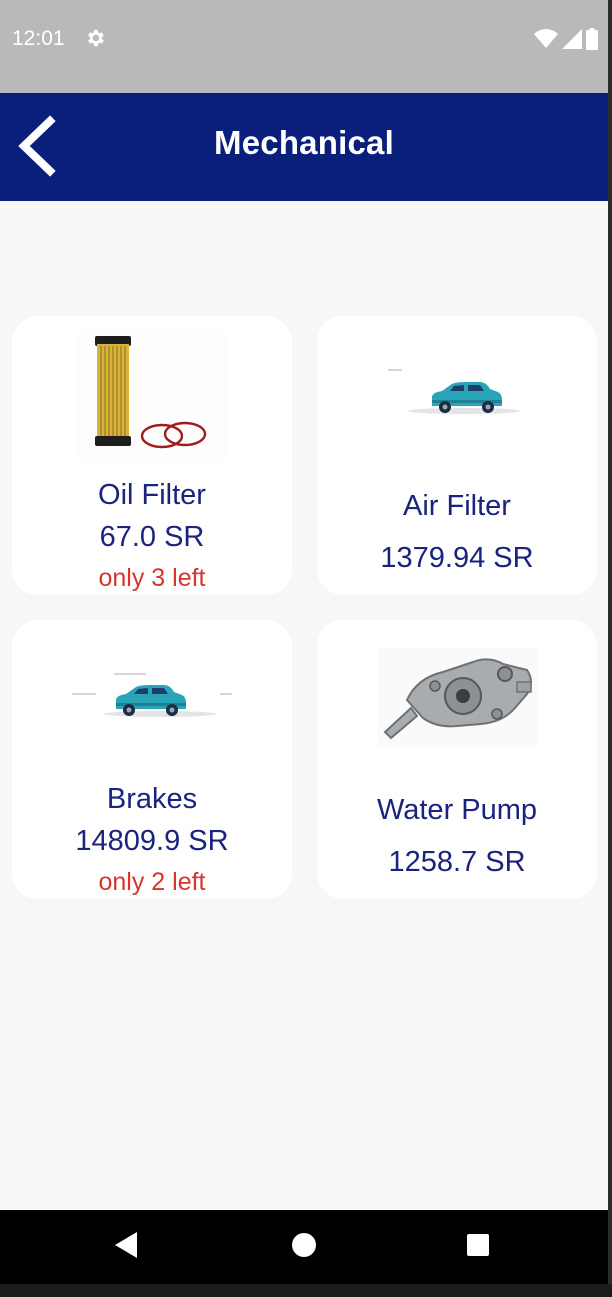 The height and width of the screenshot is (1297, 612). Describe the element at coordinates (152, 537) in the screenshot. I see `product-price: 67.0 SR` at that location.